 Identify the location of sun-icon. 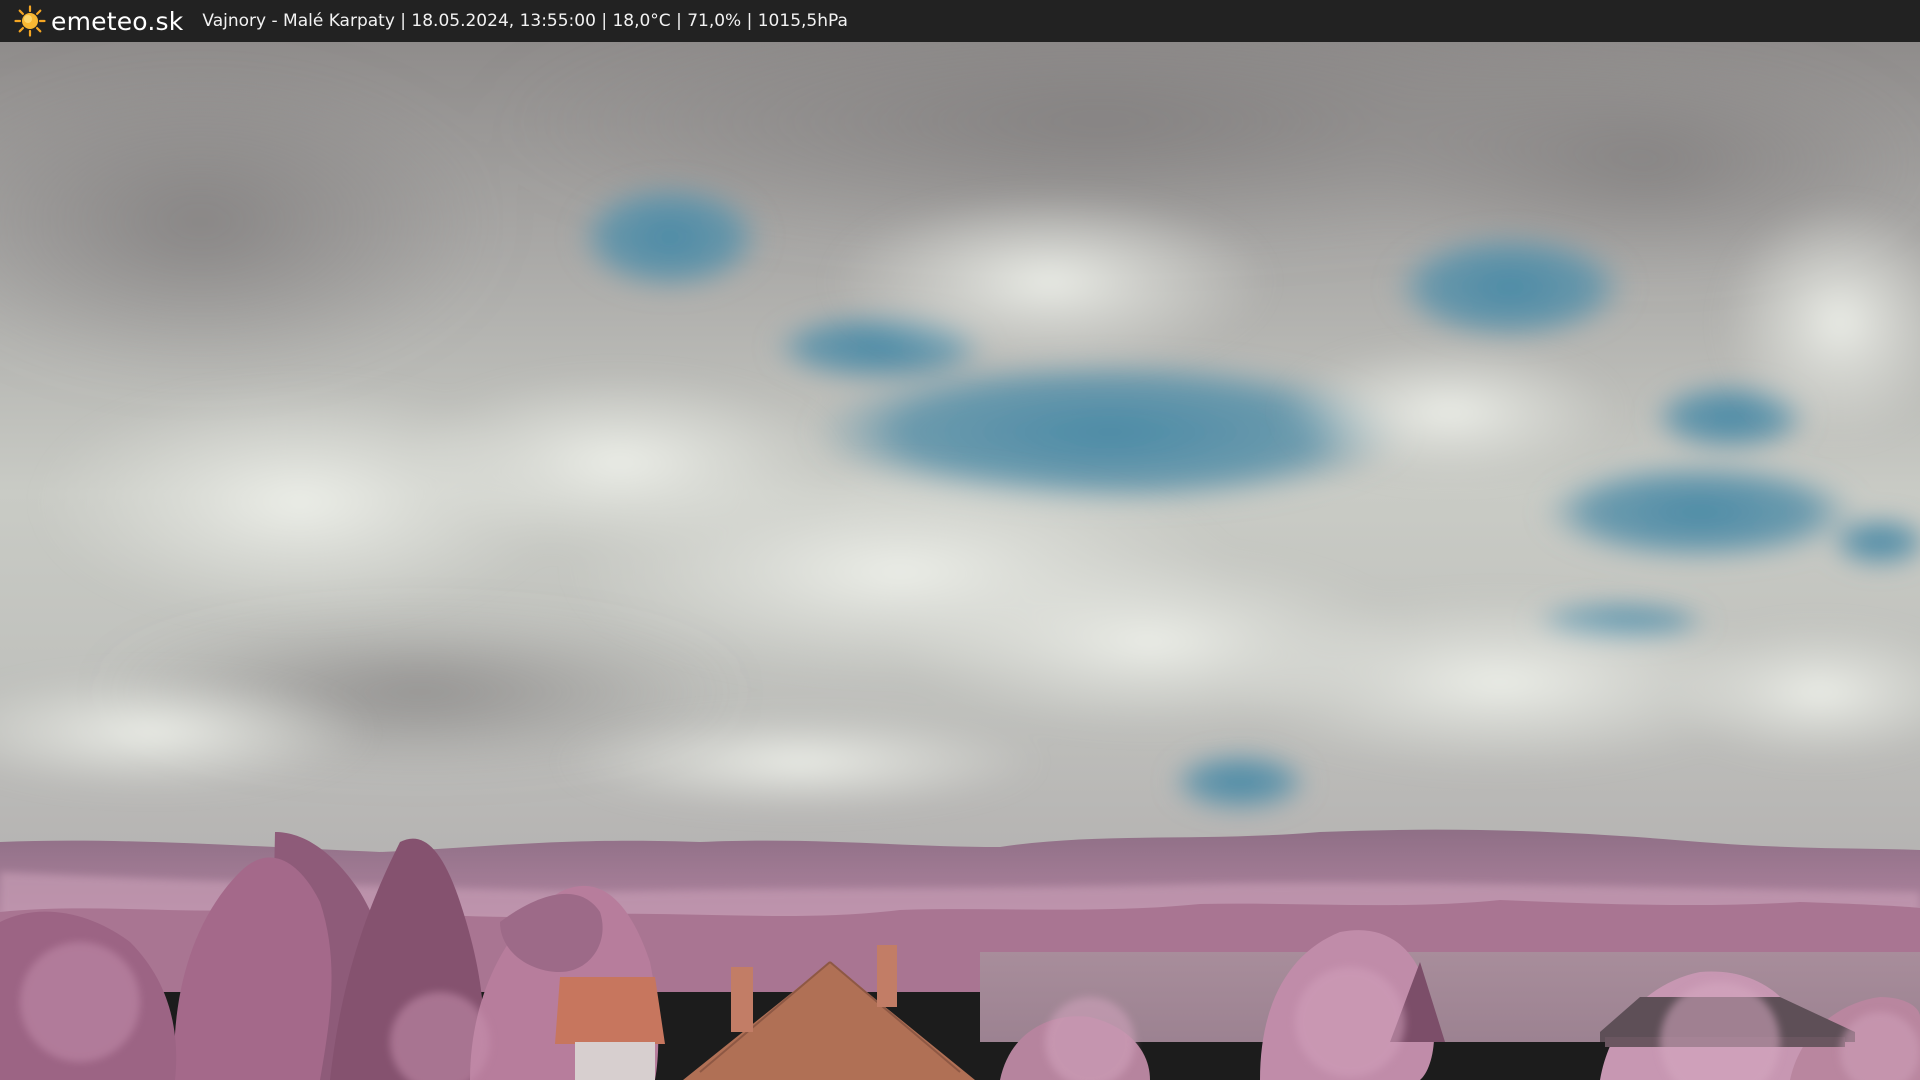
(30, 21).